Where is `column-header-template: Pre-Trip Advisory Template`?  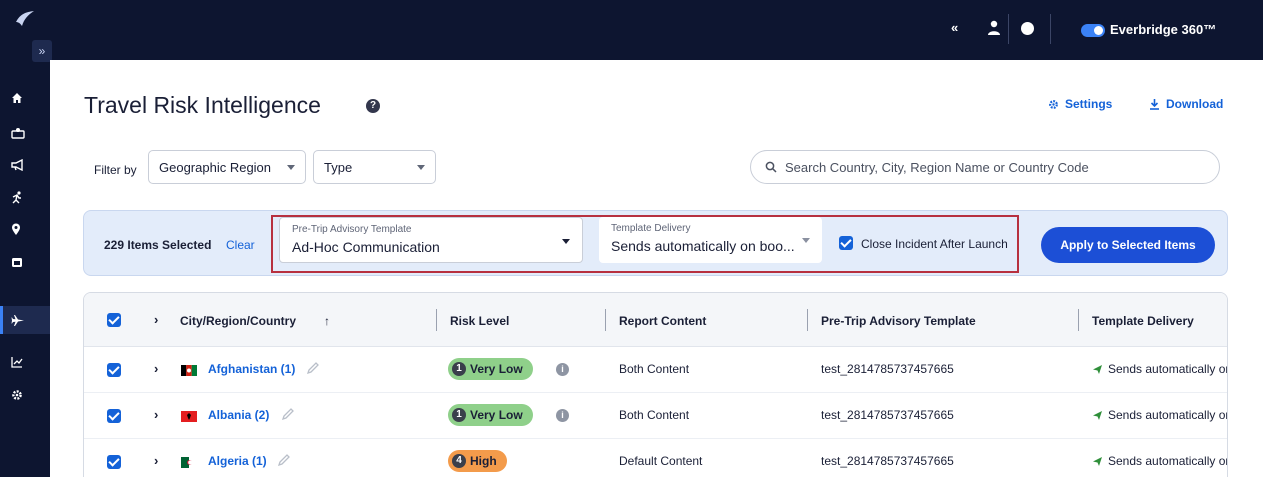
column-header-template: Pre-Trip Advisory Template is located at coordinates (898, 321).